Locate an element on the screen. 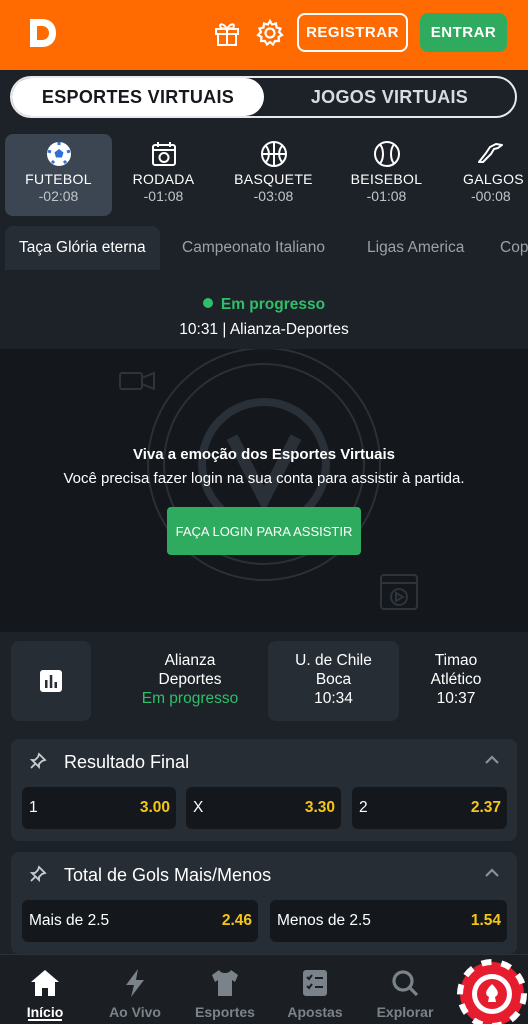 Image resolution: width=528 pixels, height=1024 pixels. team-line: Boca is located at coordinates (333, 679).